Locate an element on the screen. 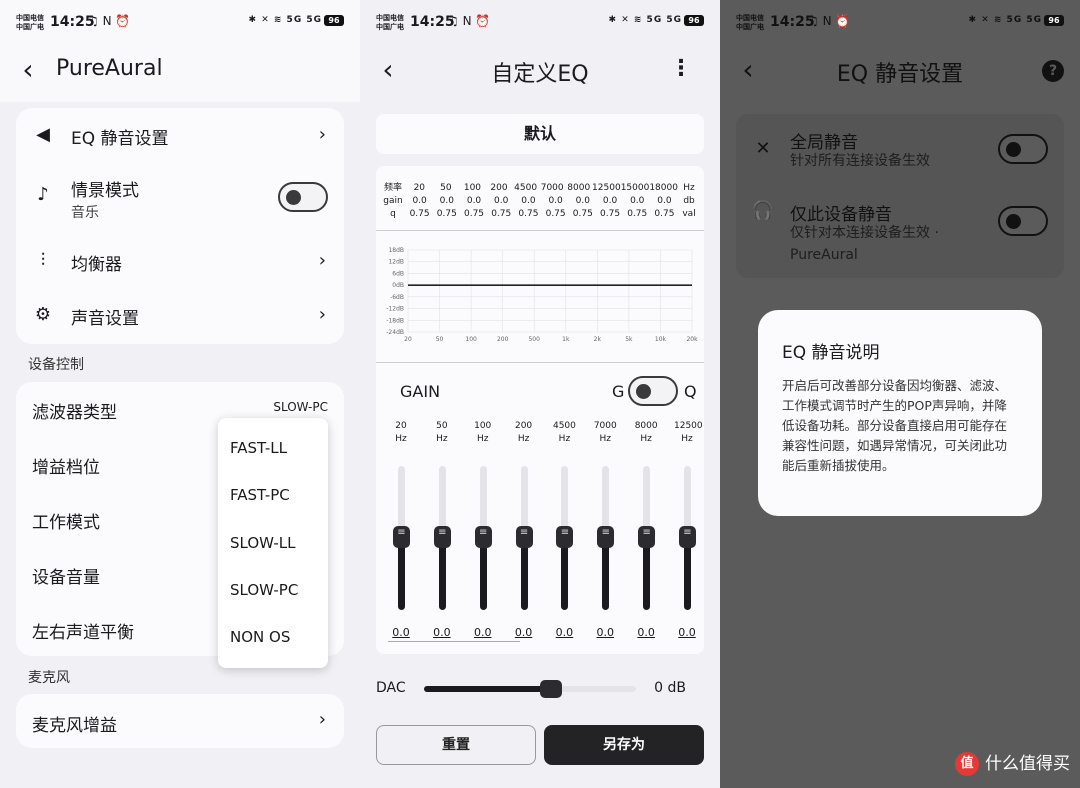  freq-cell: 8000 is located at coordinates (579, 188).